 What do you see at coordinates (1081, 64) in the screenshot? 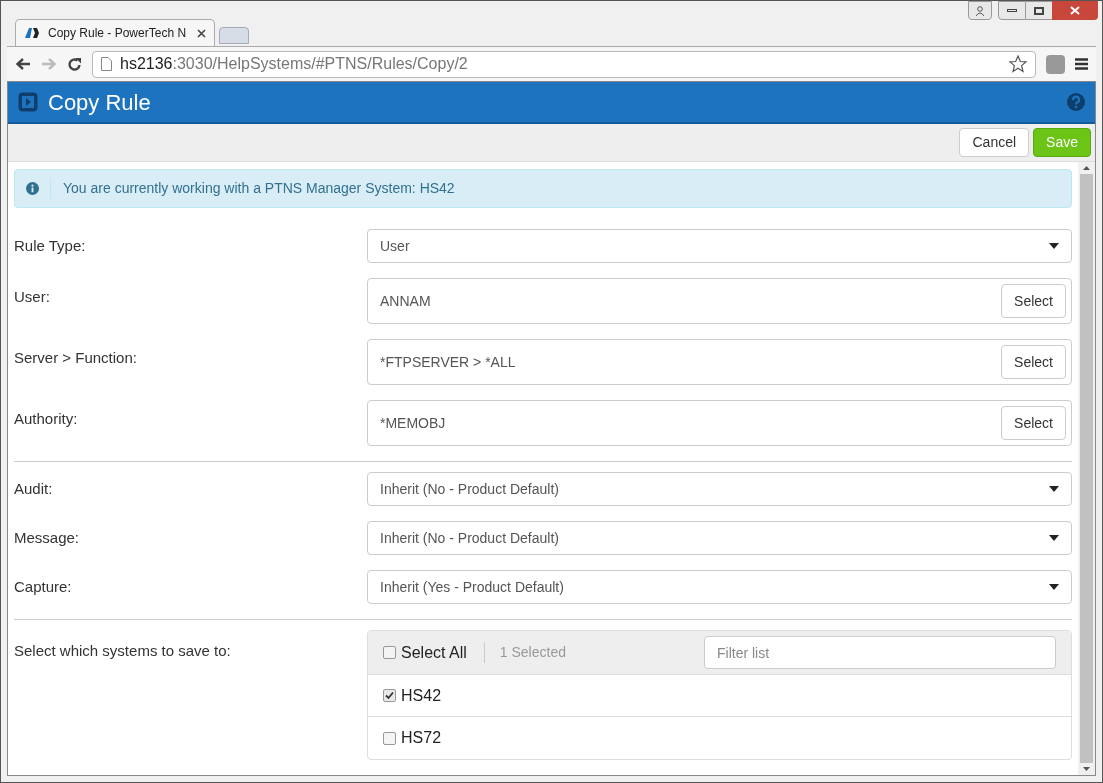
I see `menu-icon` at bounding box center [1081, 64].